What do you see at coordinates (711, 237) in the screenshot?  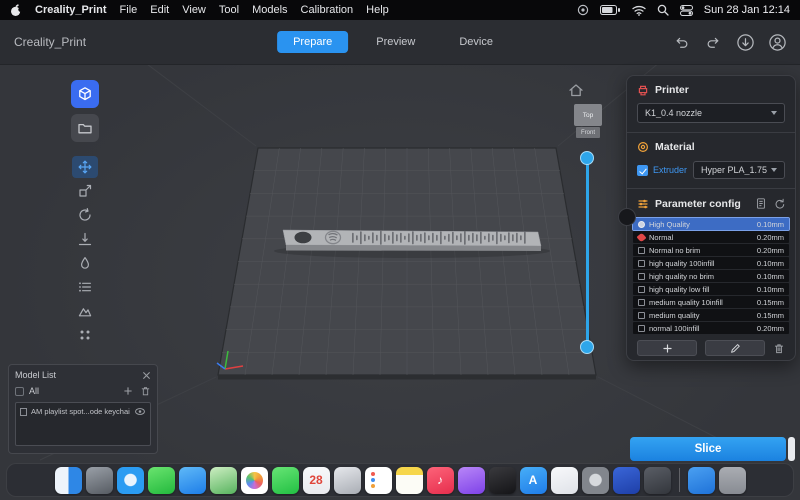 I see `profile-row: Normal 0.20mm` at bounding box center [711, 237].